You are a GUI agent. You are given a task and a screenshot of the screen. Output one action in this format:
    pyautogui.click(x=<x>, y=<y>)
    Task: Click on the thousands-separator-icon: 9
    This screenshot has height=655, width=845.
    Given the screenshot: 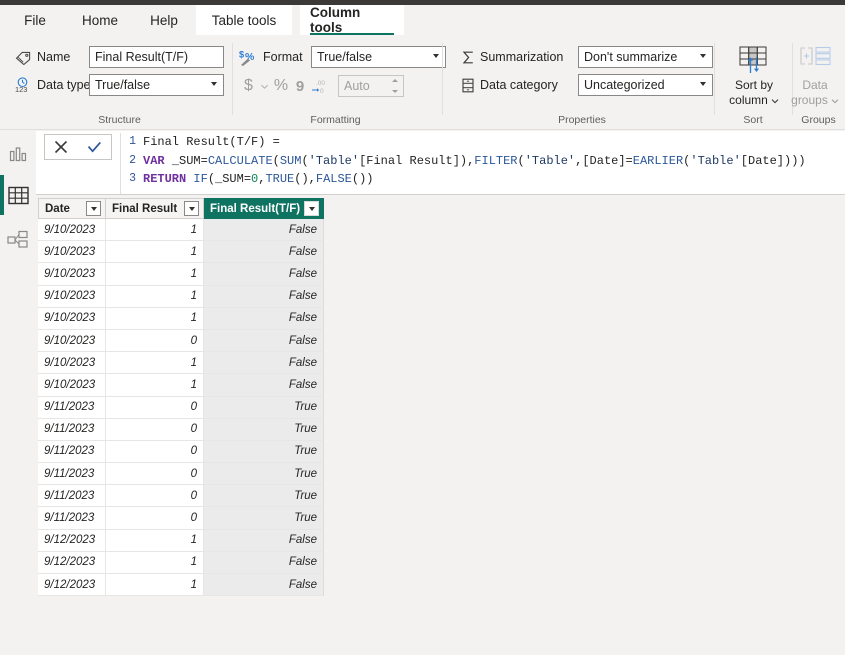 What is the action you would take?
    pyautogui.click(x=300, y=86)
    